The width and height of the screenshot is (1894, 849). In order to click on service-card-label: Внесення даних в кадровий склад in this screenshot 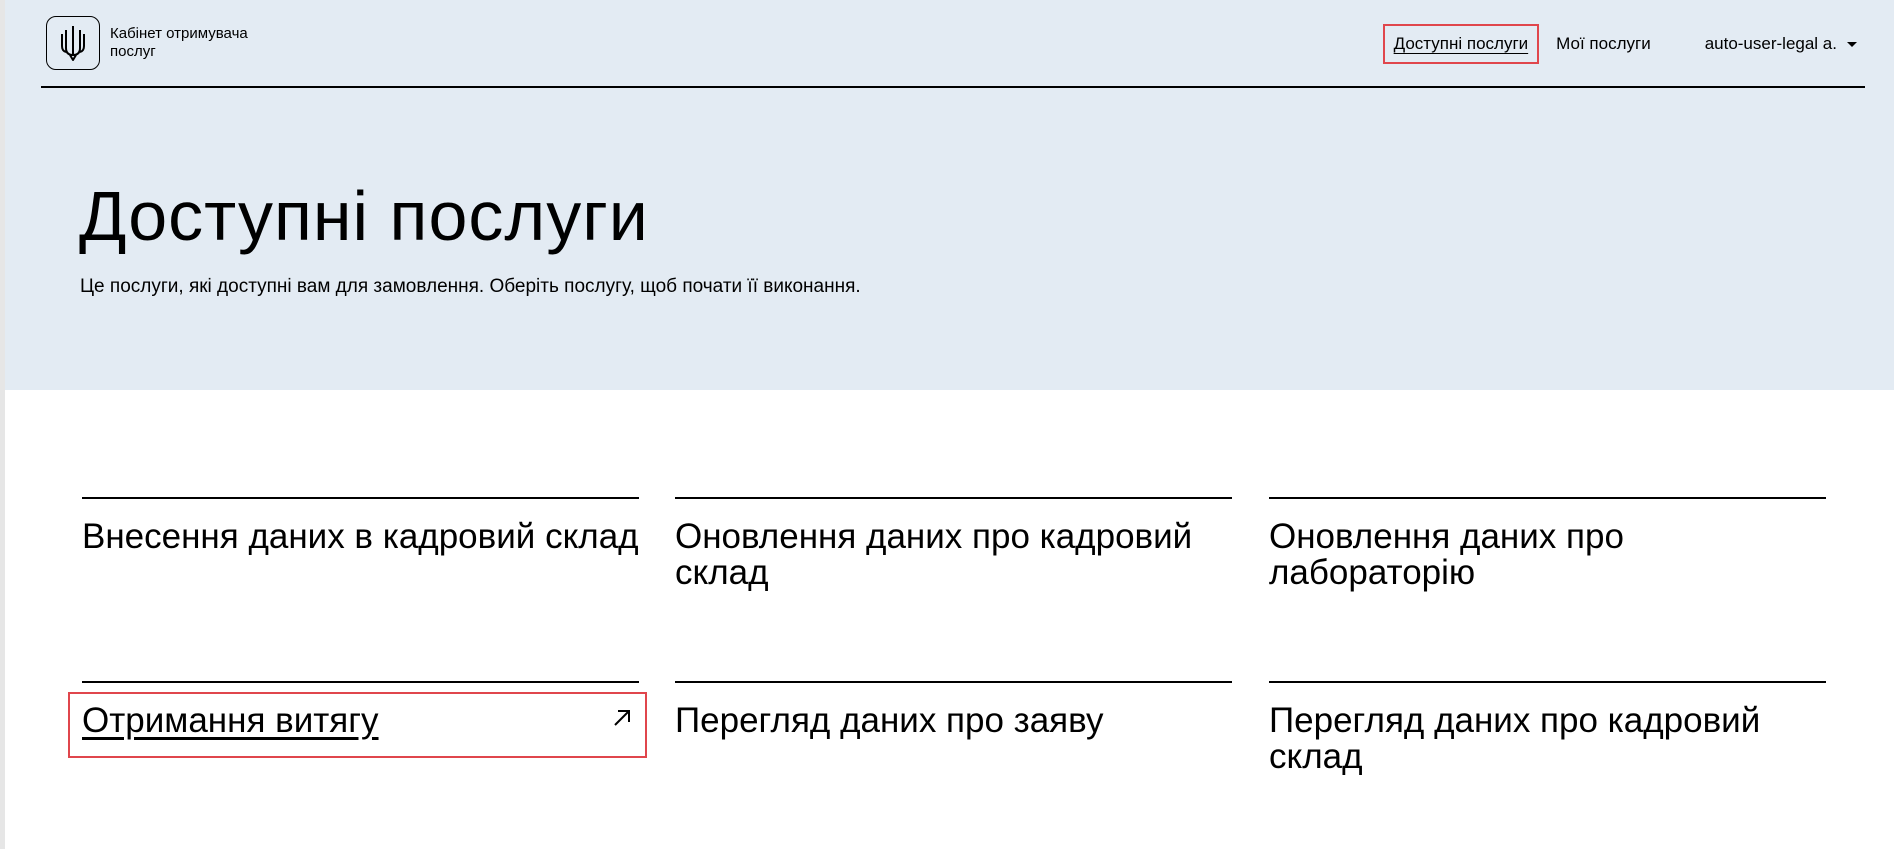, I will do `click(360, 536)`.